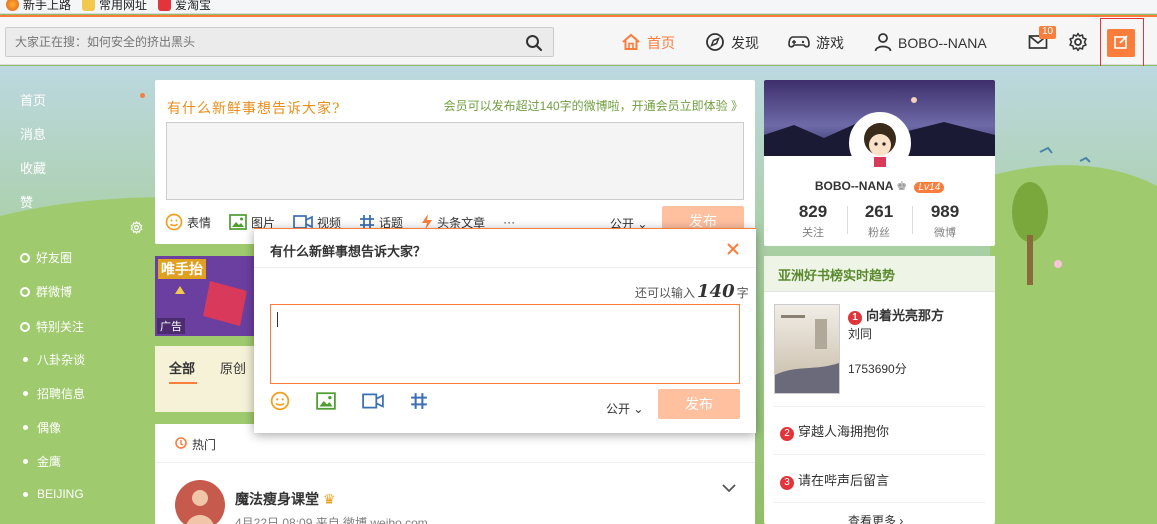  What do you see at coordinates (813, 221) in the screenshot?
I see `stat-following: 829 关注` at bounding box center [813, 221].